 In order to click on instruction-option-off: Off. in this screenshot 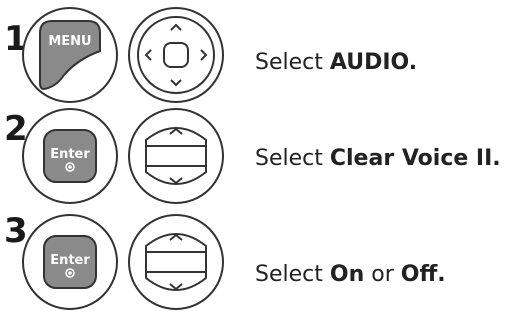, I will do `click(423, 274)`.